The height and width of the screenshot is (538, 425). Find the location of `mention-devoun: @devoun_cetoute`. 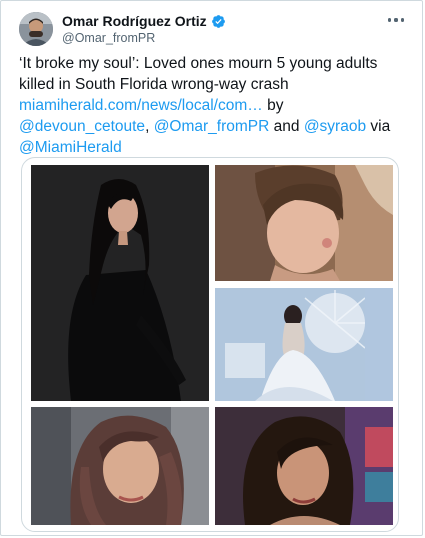

mention-devoun: @devoun_cetoute is located at coordinates (82, 126).